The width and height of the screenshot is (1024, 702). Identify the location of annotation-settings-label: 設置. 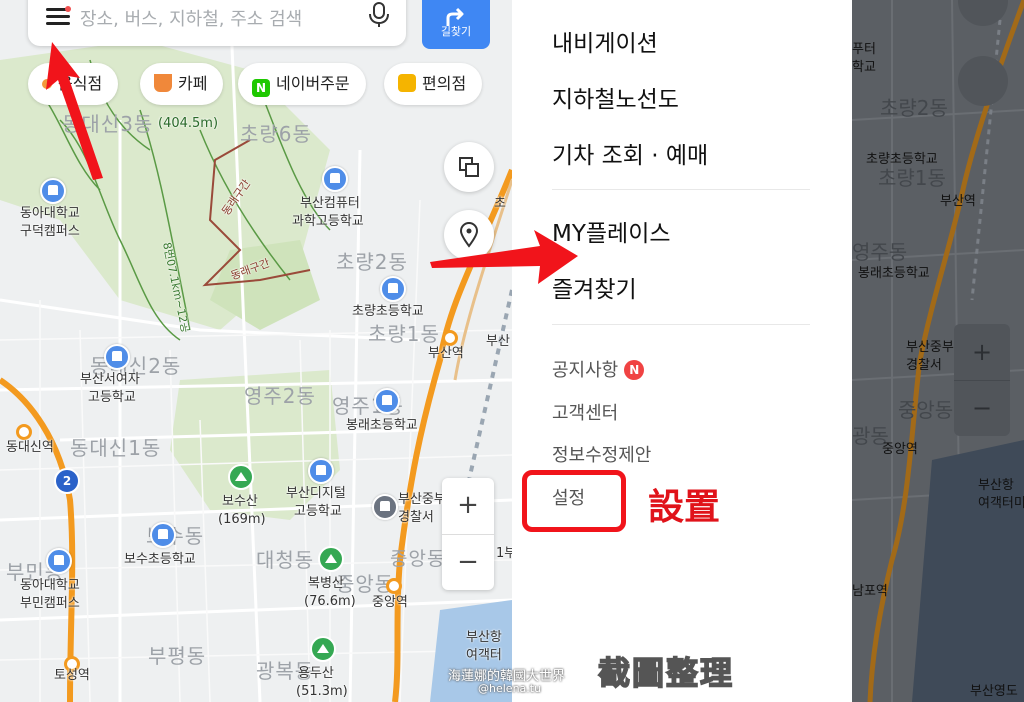
(684, 507).